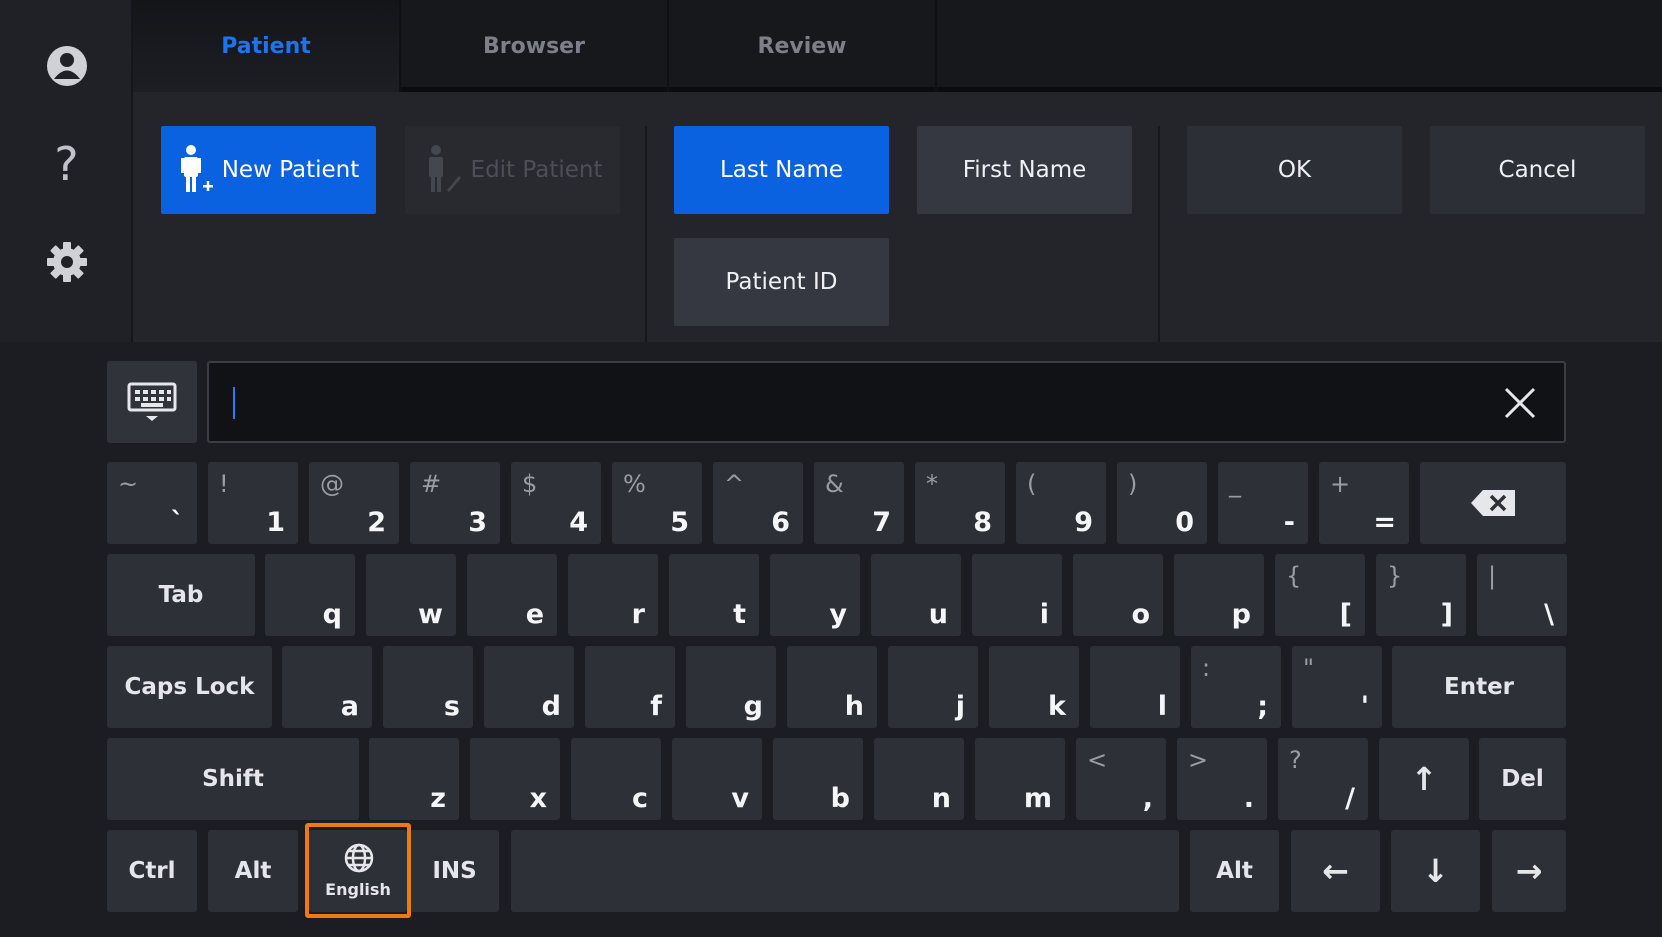  I want to click on key-row1-5: % 5, so click(657, 503).